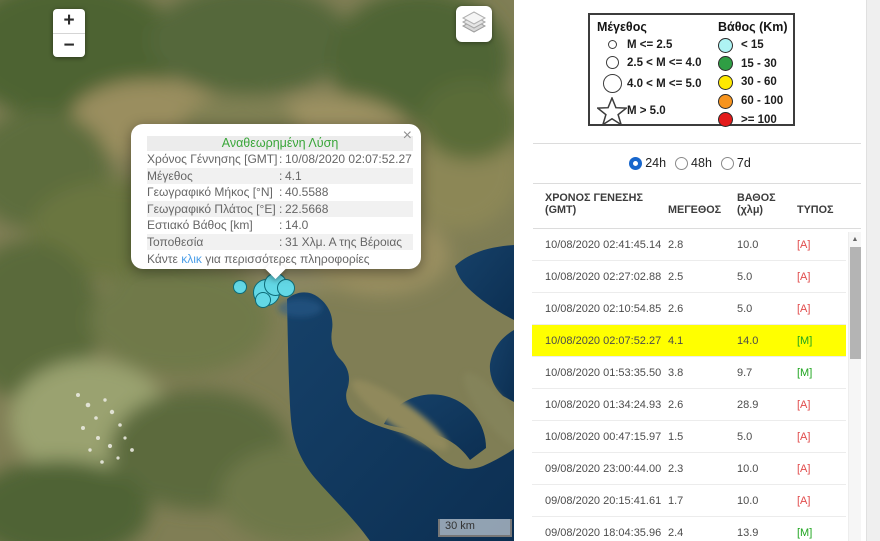 The image size is (880, 541). I want to click on legend-item-label: >= 100, so click(759, 119).